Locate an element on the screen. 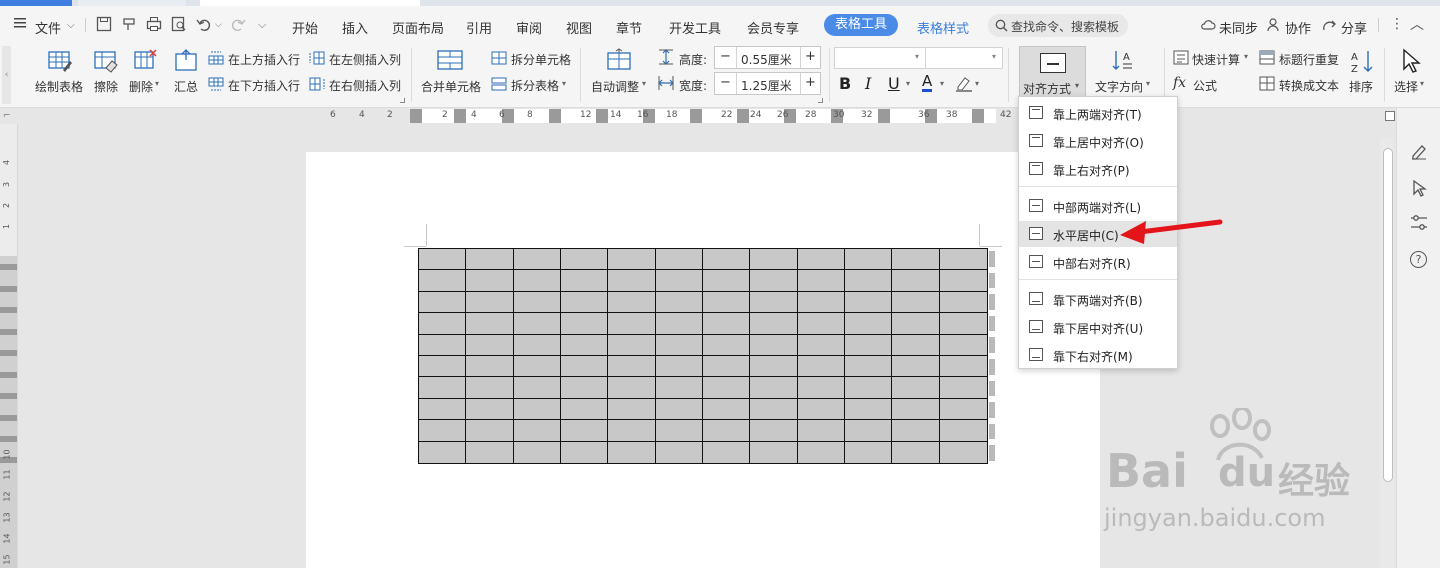  tab-review: 审阅 is located at coordinates (529, 27).